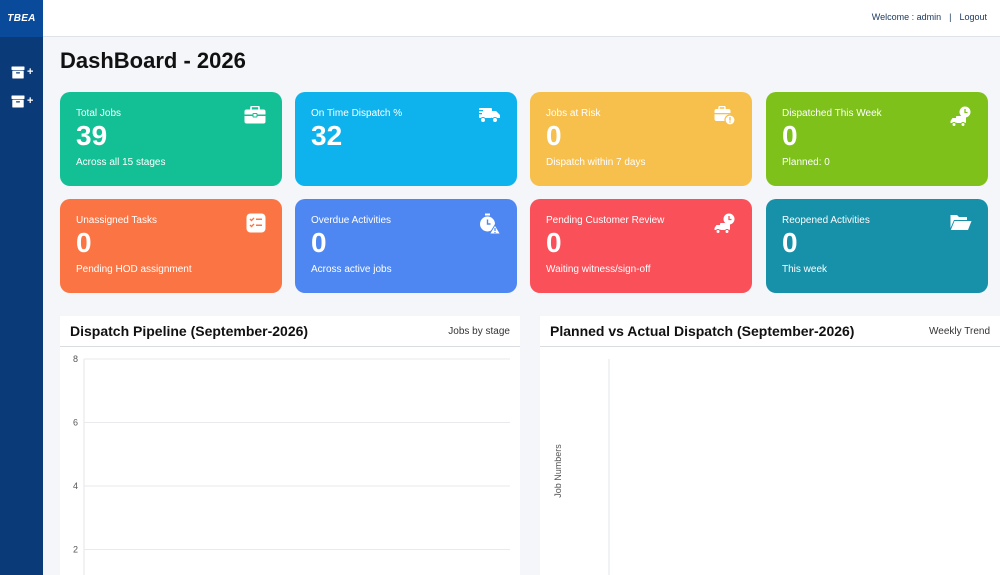  What do you see at coordinates (558, 471) in the screenshot?
I see `y-axis-label: Job Numbers` at bounding box center [558, 471].